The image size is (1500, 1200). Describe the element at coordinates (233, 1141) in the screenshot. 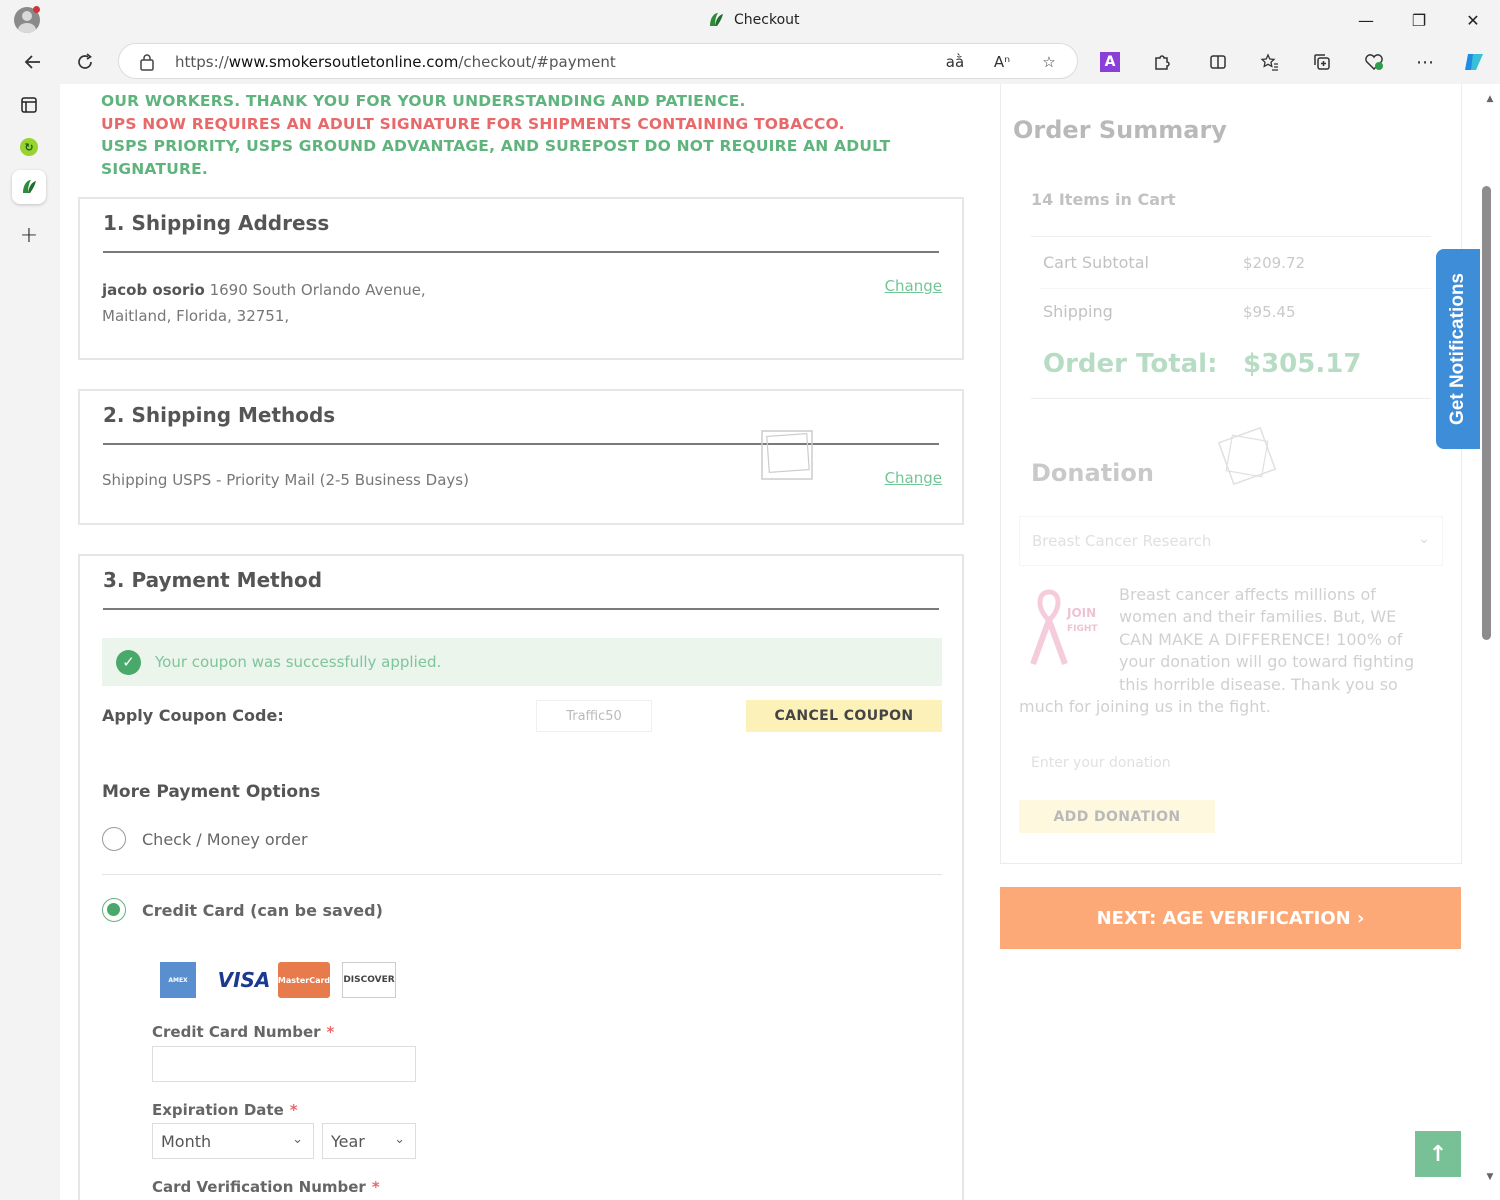

I see `expiration-month-select: Month ⌄` at that location.